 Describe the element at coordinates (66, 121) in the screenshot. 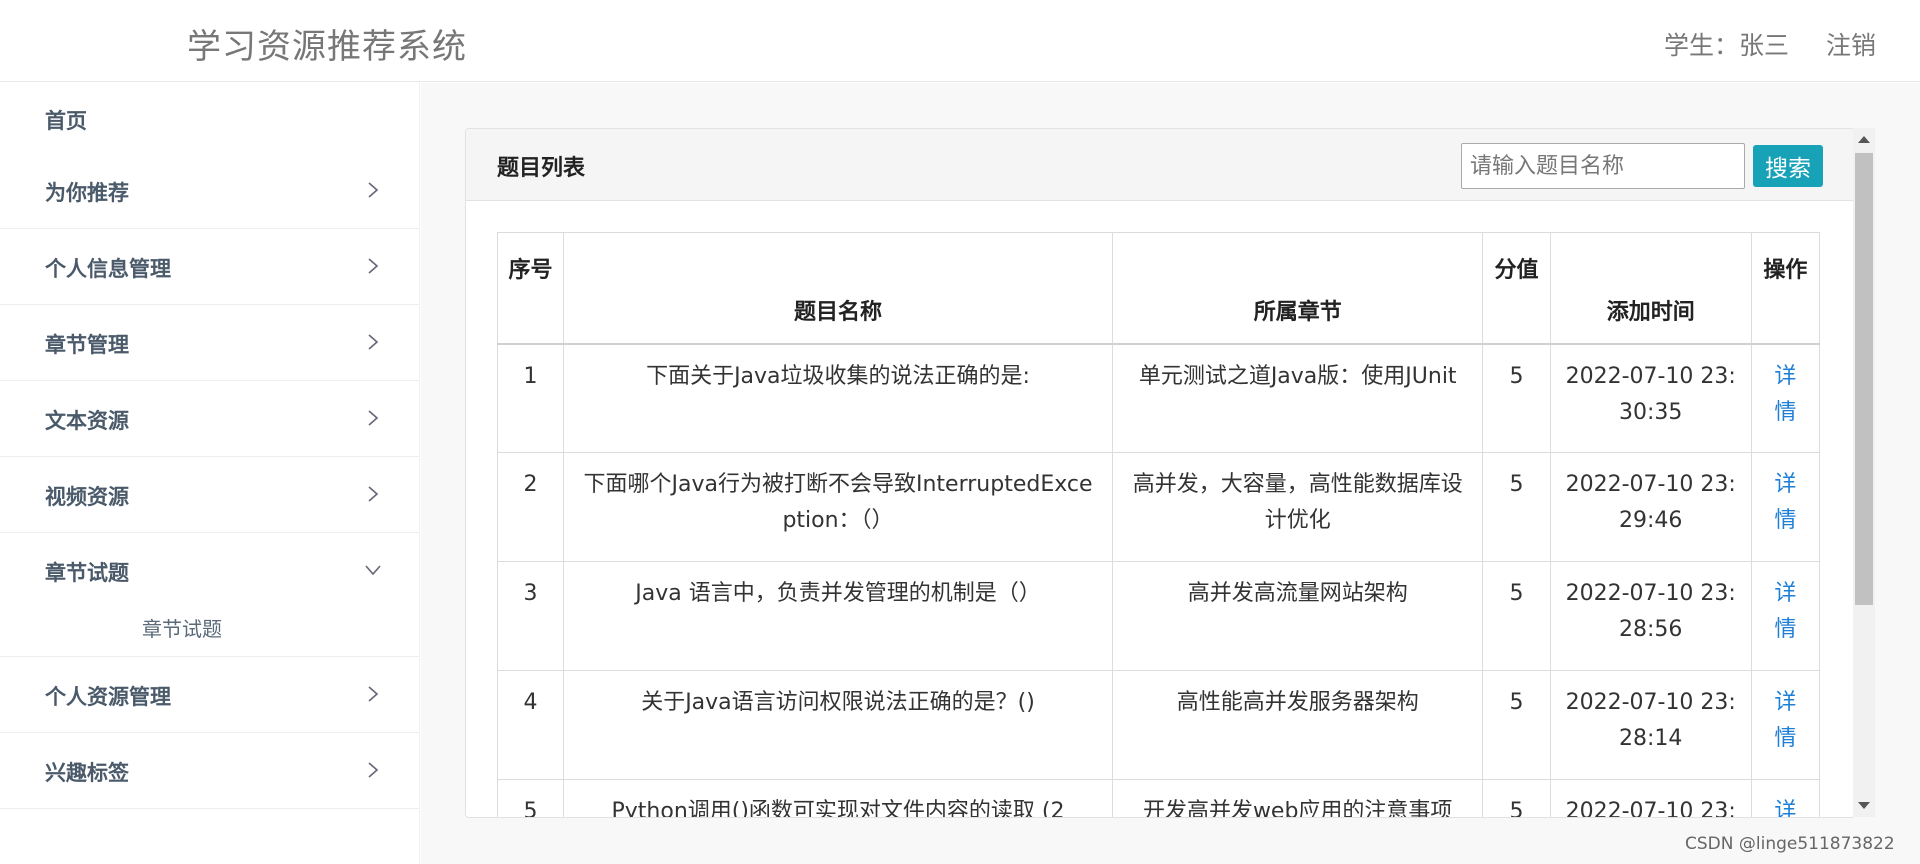

I see `sidebar-item-label: 首页` at that location.